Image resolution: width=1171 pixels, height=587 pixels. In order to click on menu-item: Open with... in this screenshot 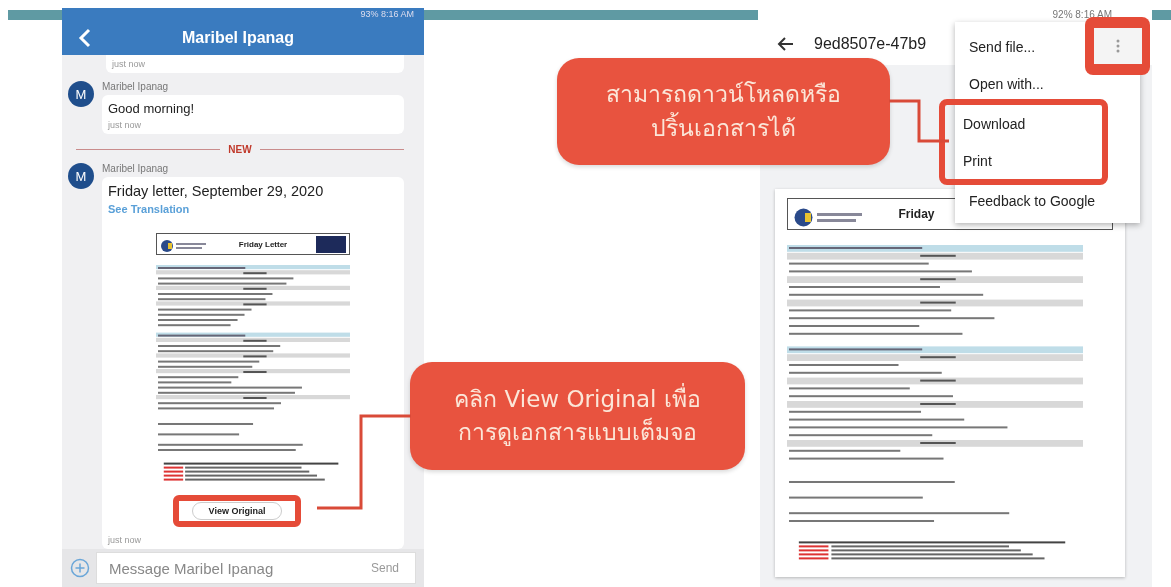, I will do `click(1006, 83)`.